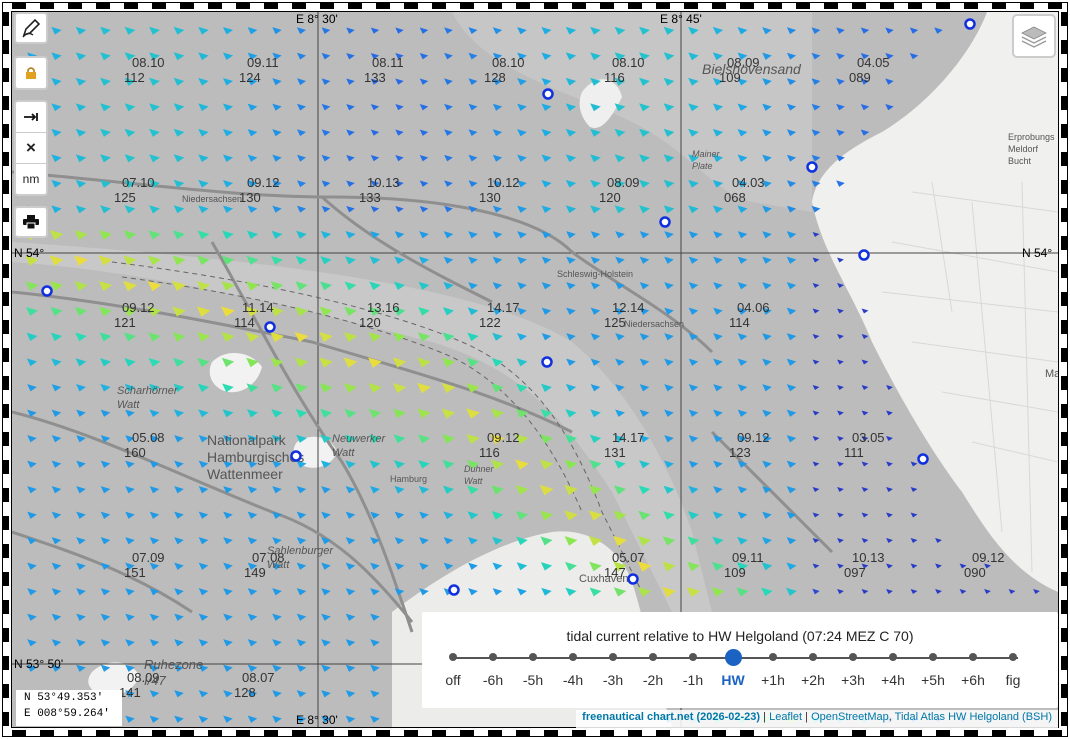 This screenshot has height=739, width=1070. What do you see at coordinates (250, 77) in the screenshot?
I see `current-direction-label: 124` at bounding box center [250, 77].